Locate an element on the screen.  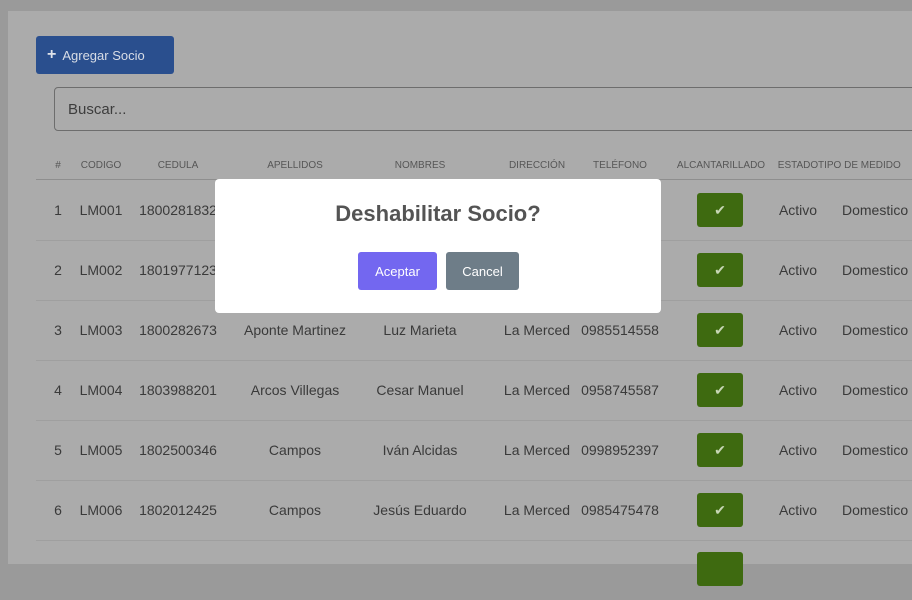
row-codigo: LM005 is located at coordinates (101, 450).